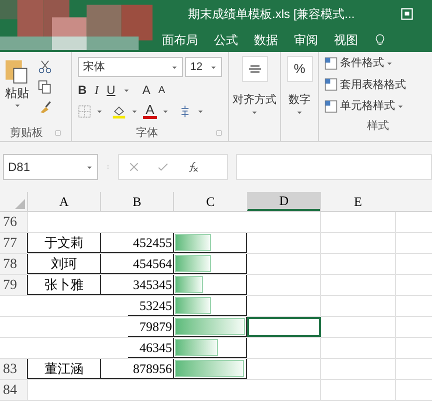 The image size is (432, 402). What do you see at coordinates (299, 100) in the screenshot?
I see `number-button: 数字` at bounding box center [299, 100].